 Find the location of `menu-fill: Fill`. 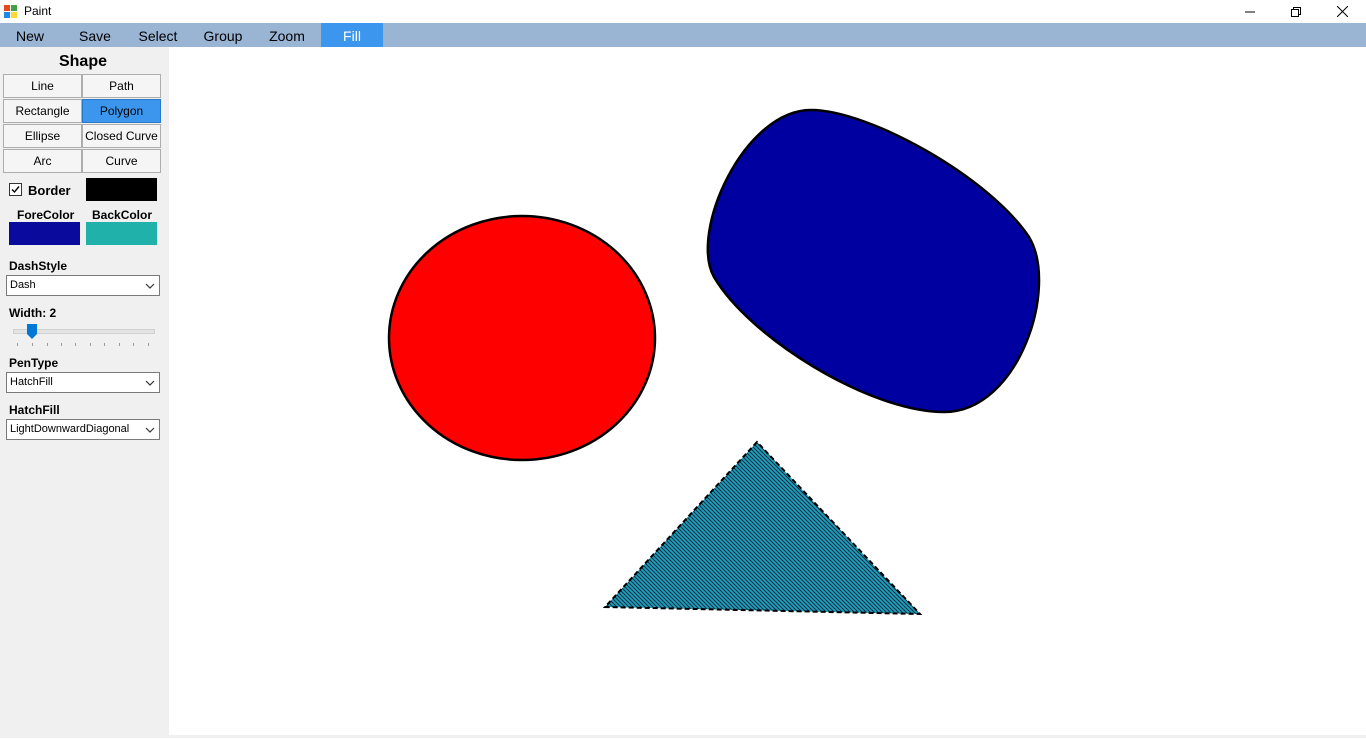

menu-fill: Fill is located at coordinates (352, 35).